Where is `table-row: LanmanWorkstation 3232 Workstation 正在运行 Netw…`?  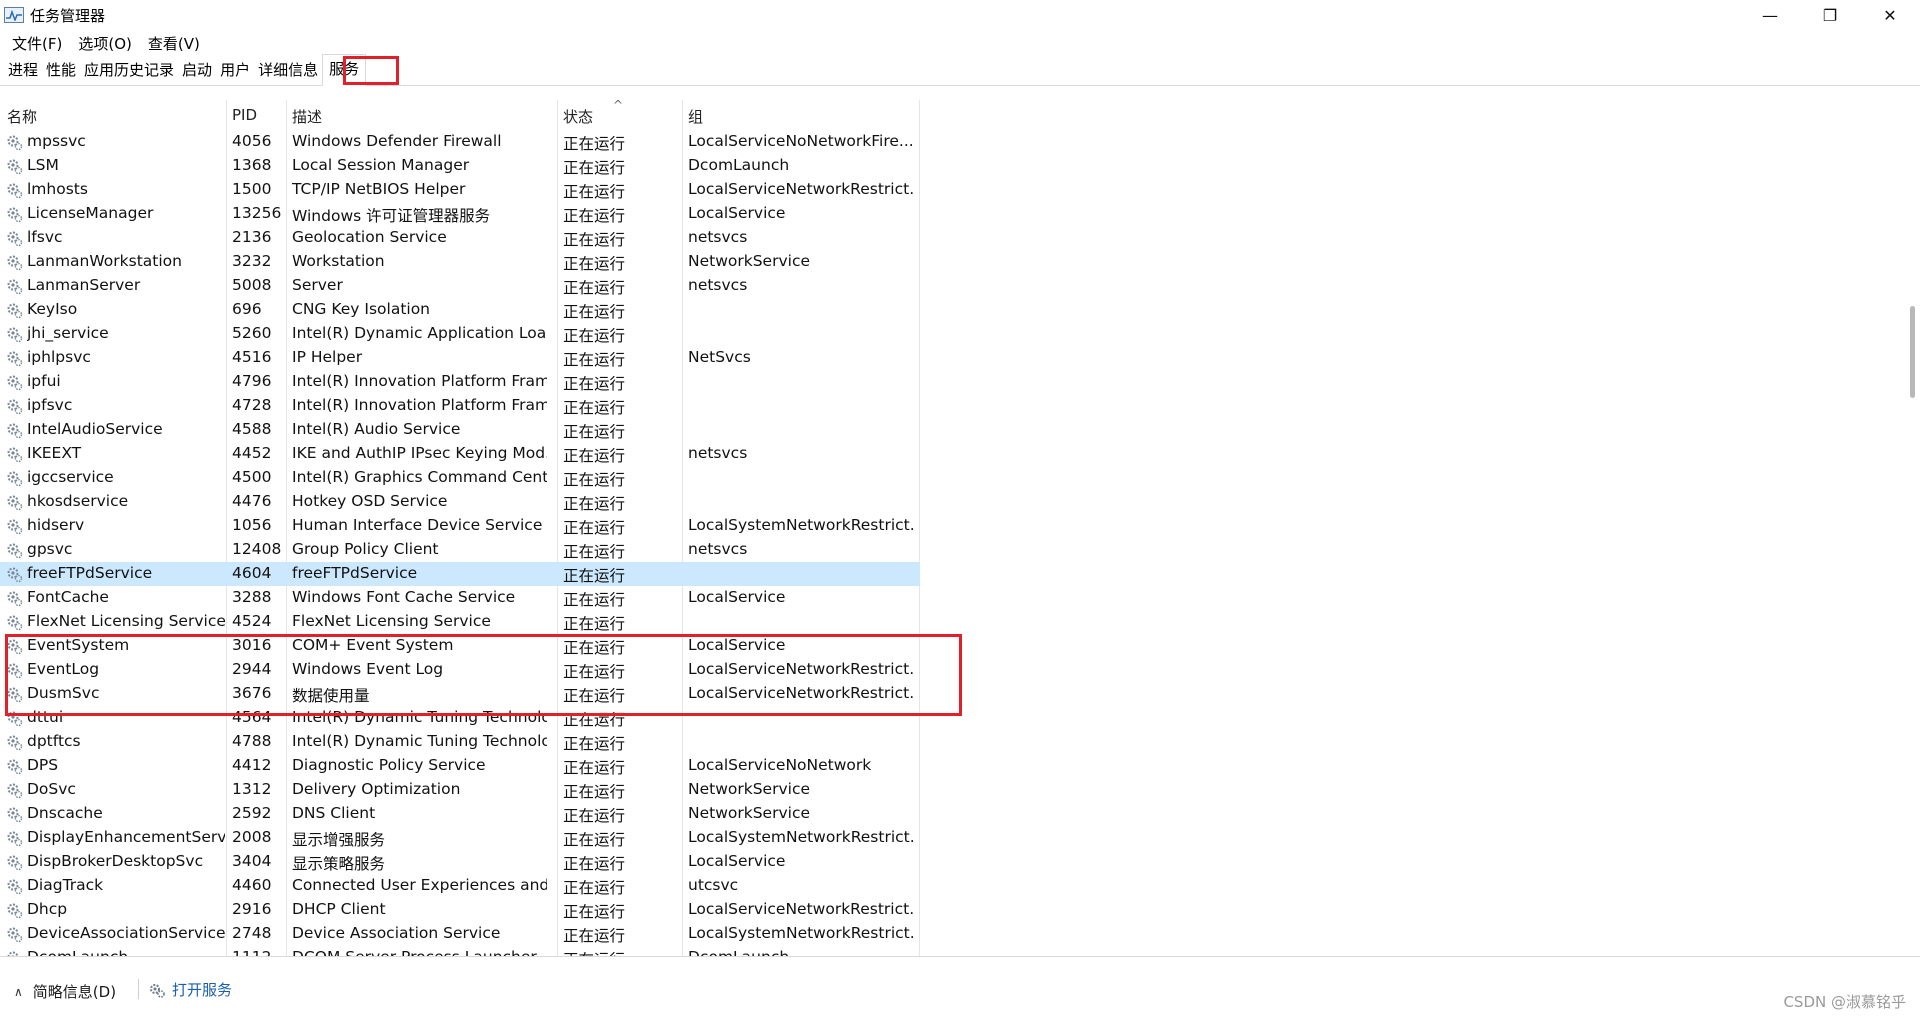 table-row: LanmanWorkstation 3232 Workstation 正在运行 Netw… is located at coordinates (460, 262).